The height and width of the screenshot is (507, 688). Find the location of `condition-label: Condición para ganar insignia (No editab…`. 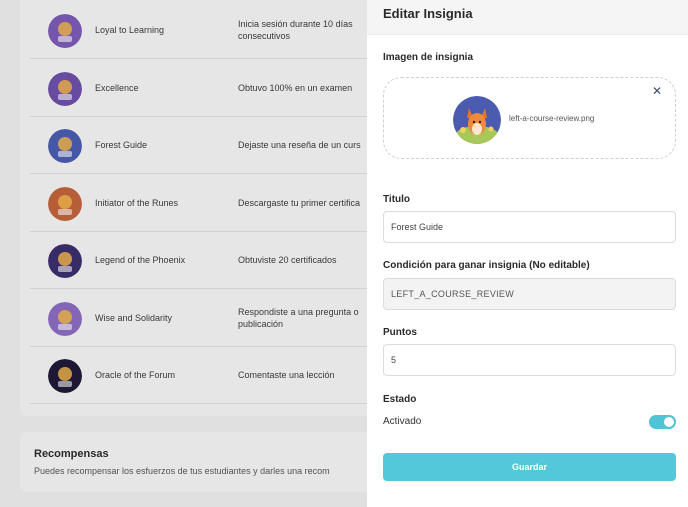

condition-label: Condición para ganar insignia (No editab… is located at coordinates (486, 265).